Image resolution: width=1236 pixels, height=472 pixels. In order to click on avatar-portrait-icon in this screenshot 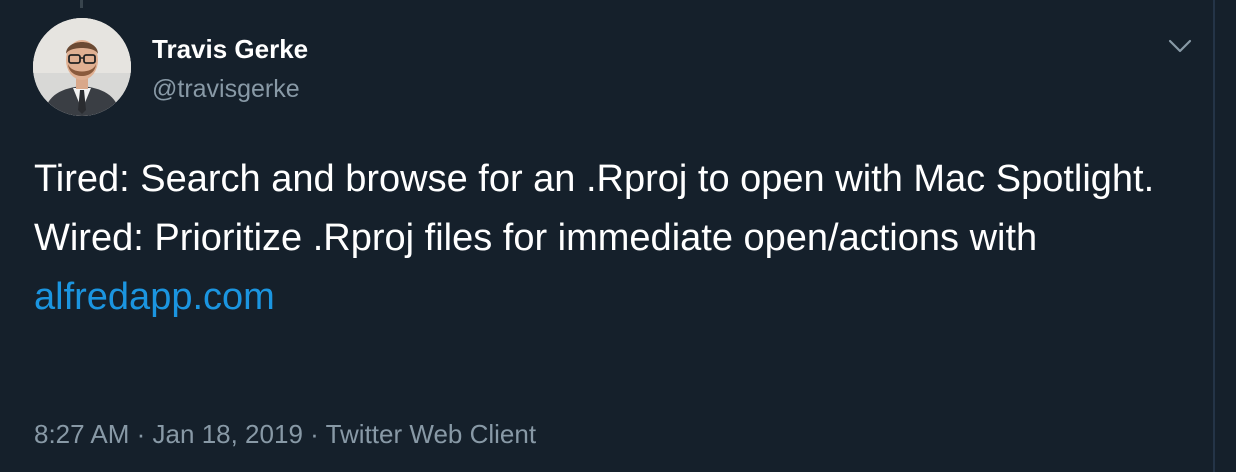, I will do `click(82, 67)`.